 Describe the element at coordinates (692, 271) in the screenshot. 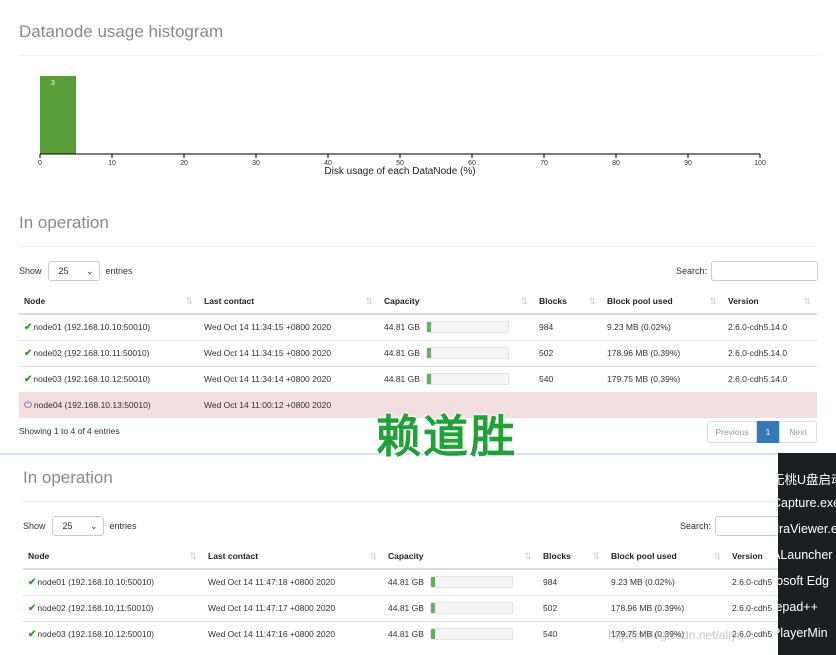

I see `search-label: Search:` at that location.